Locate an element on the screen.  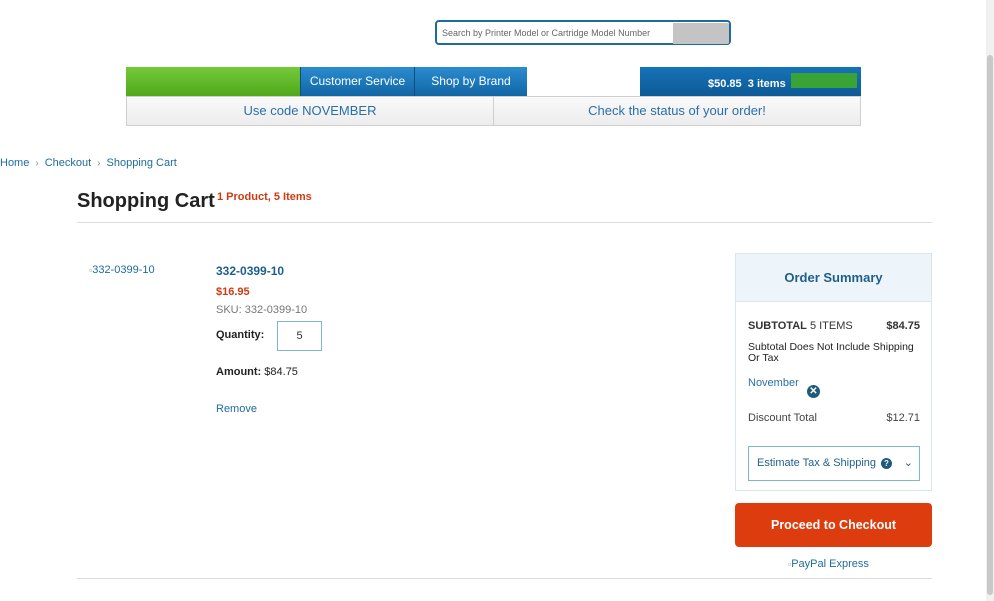
product-sku: SKU: 332-0399-10 is located at coordinates (262, 310).